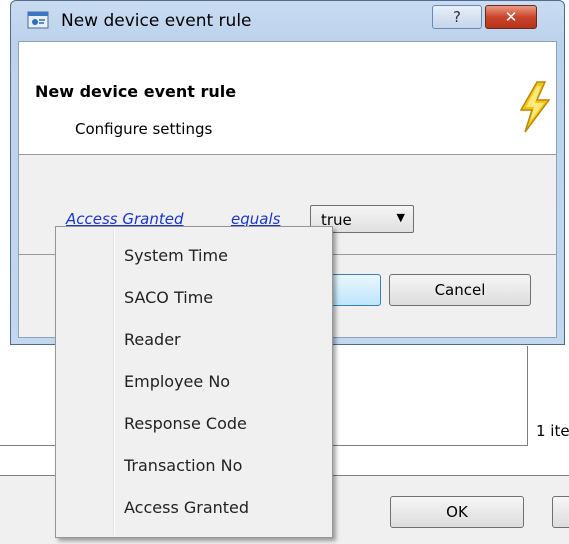 The height and width of the screenshot is (544, 569). Describe the element at coordinates (400, 217) in the screenshot. I see `dropdown-arrow-icon: ▼` at that location.